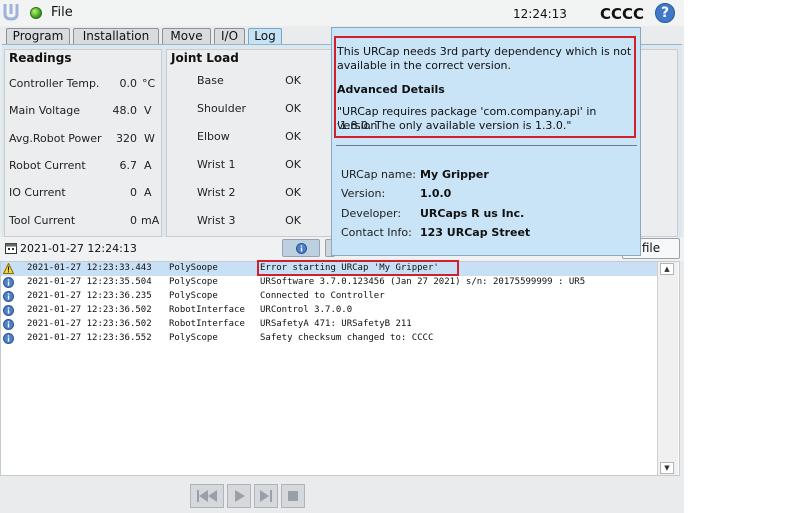 The image size is (800, 513). What do you see at coordinates (667, 468) in the screenshot?
I see `scroll-down-icon: ▼` at bounding box center [667, 468].